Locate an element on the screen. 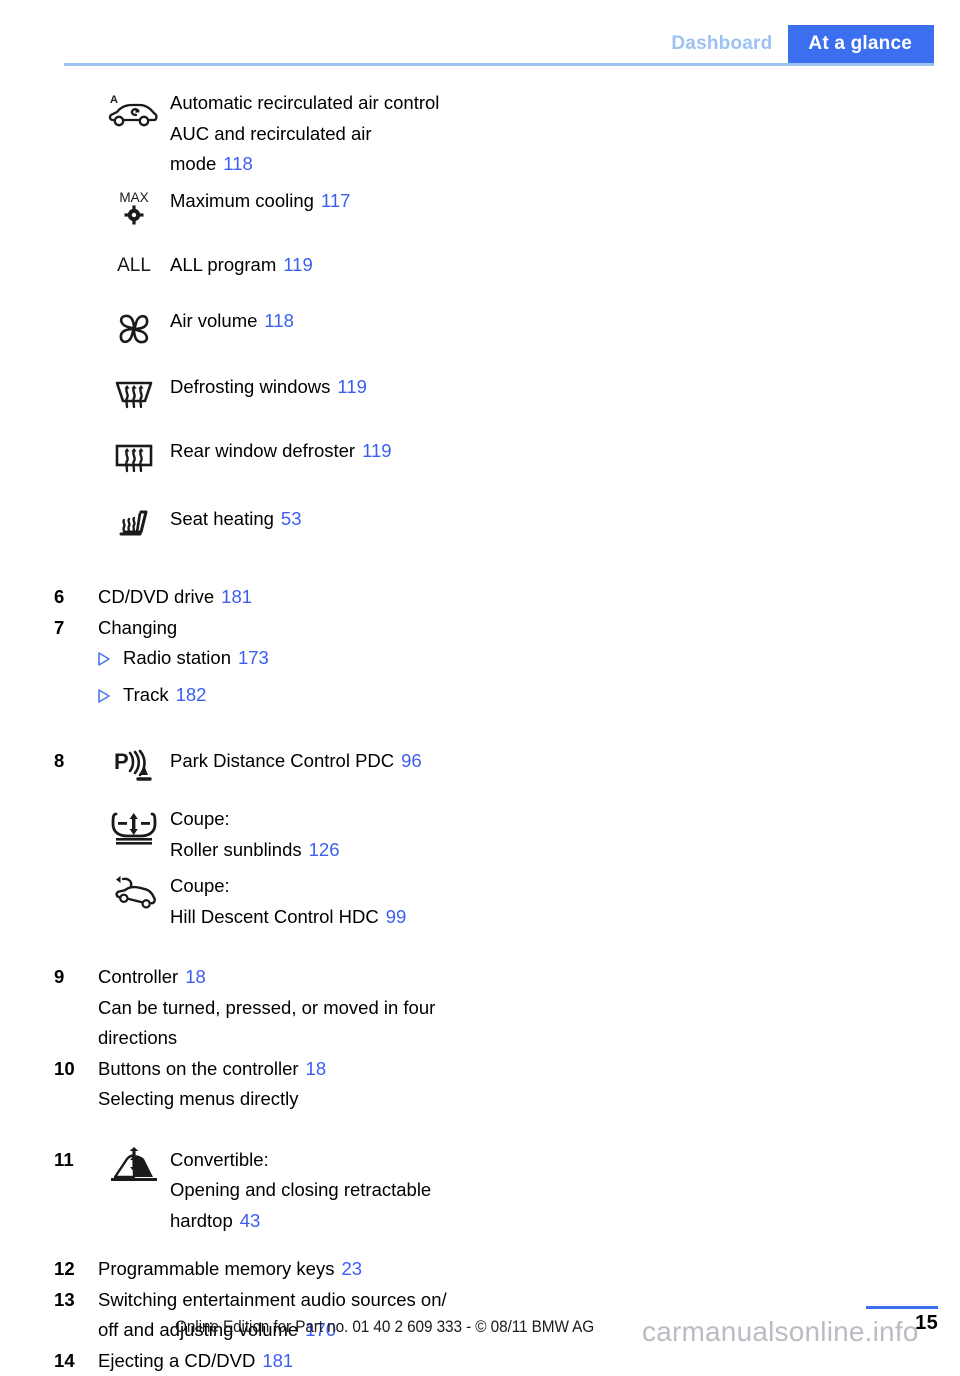 The height and width of the screenshot is (1376, 960). item-12-text: Programmable memory keys 23 is located at coordinates (230, 1269).